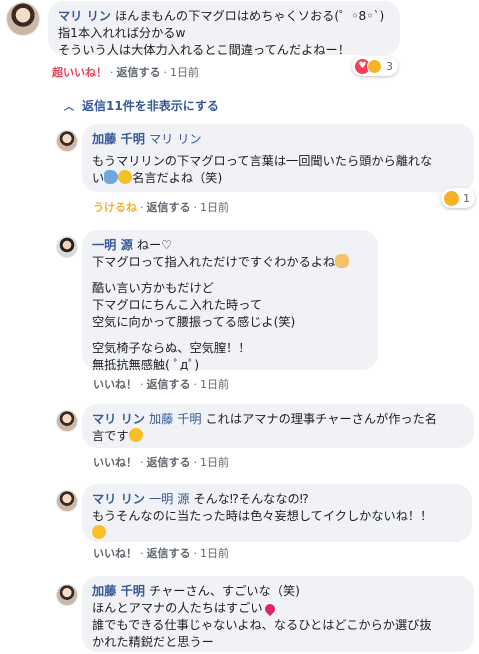 This screenshot has height=654, width=479. I want to click on comment-text: 空気に向かって腰振ってる感じよ(笑), so click(194, 322).